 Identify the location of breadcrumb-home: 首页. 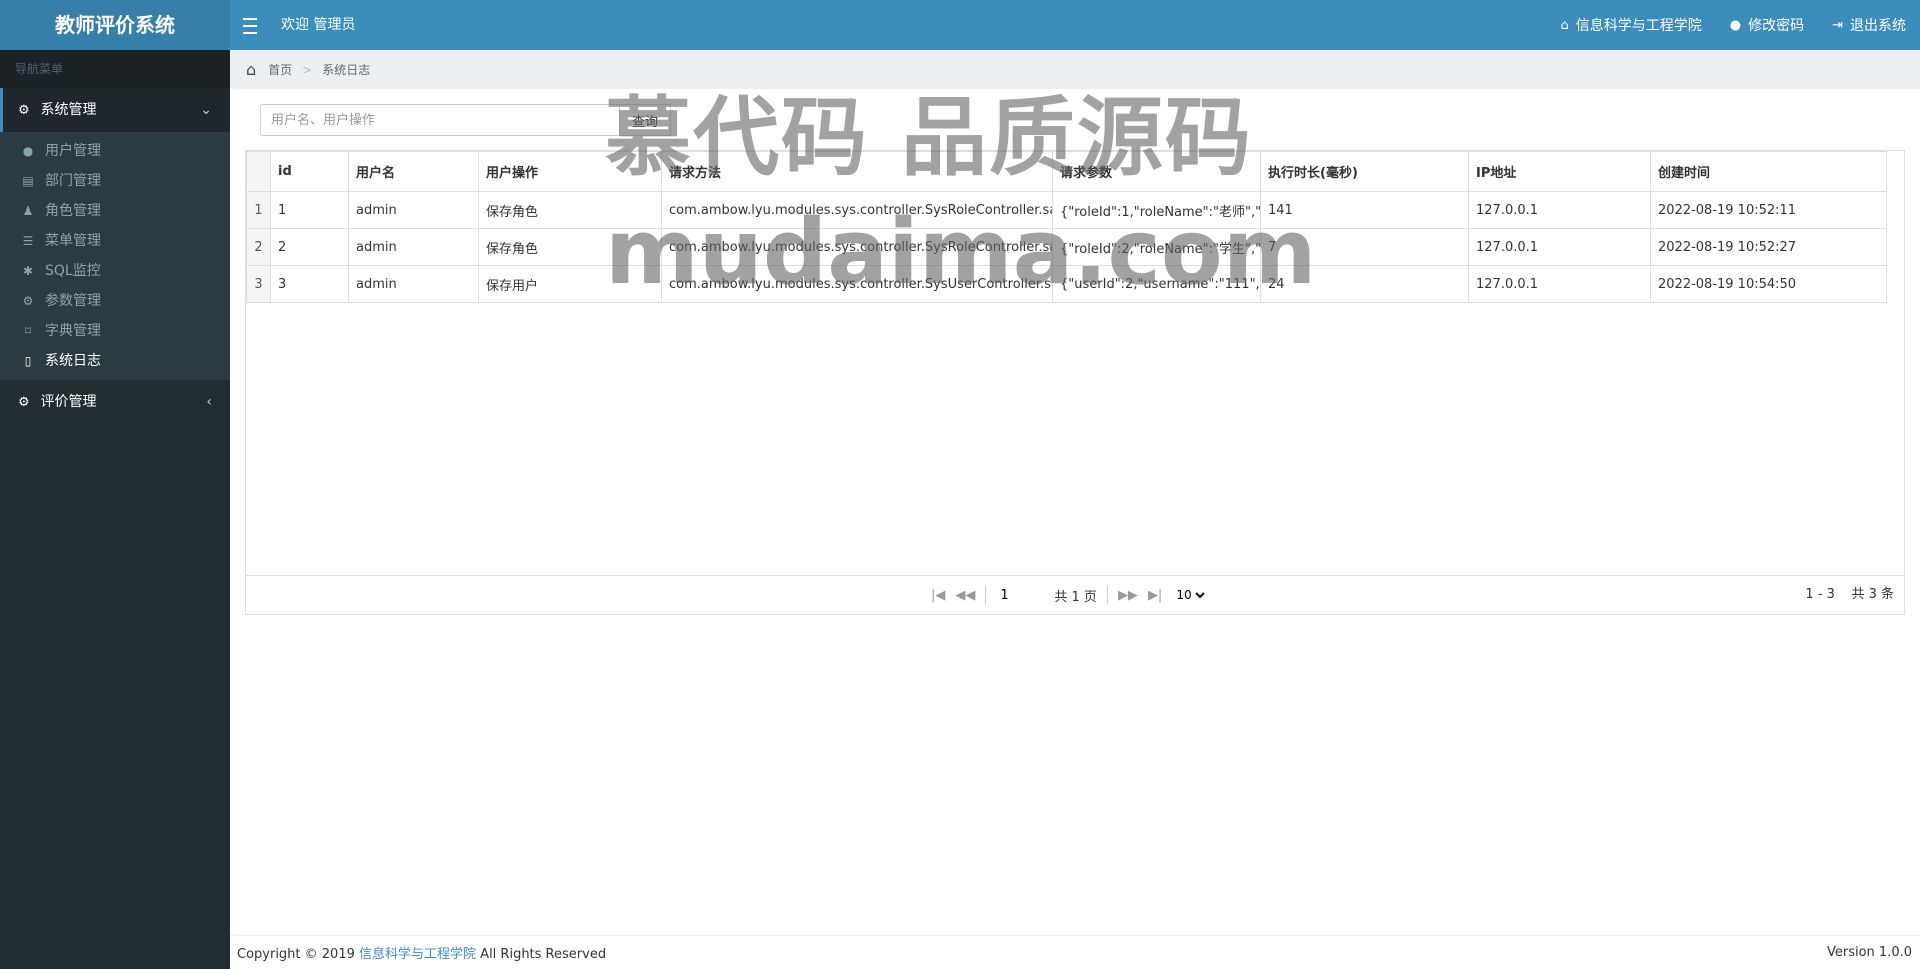
(280, 69).